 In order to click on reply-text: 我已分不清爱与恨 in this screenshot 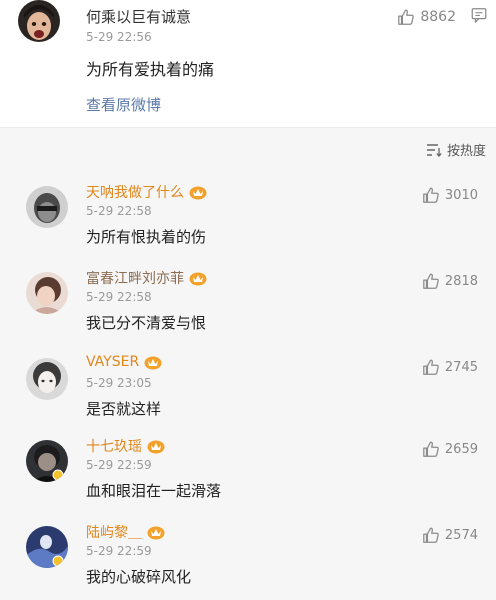, I will do `click(146, 323)`.